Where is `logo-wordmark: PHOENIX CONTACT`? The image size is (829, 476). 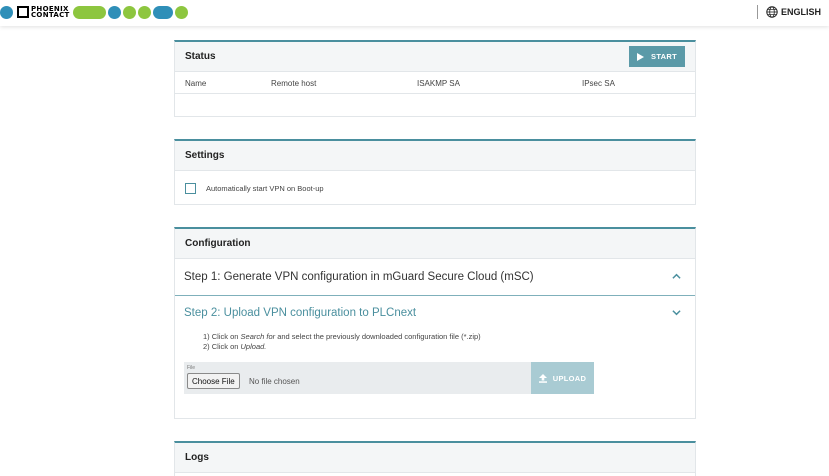 logo-wordmark: PHOENIX CONTACT is located at coordinates (43, 12).